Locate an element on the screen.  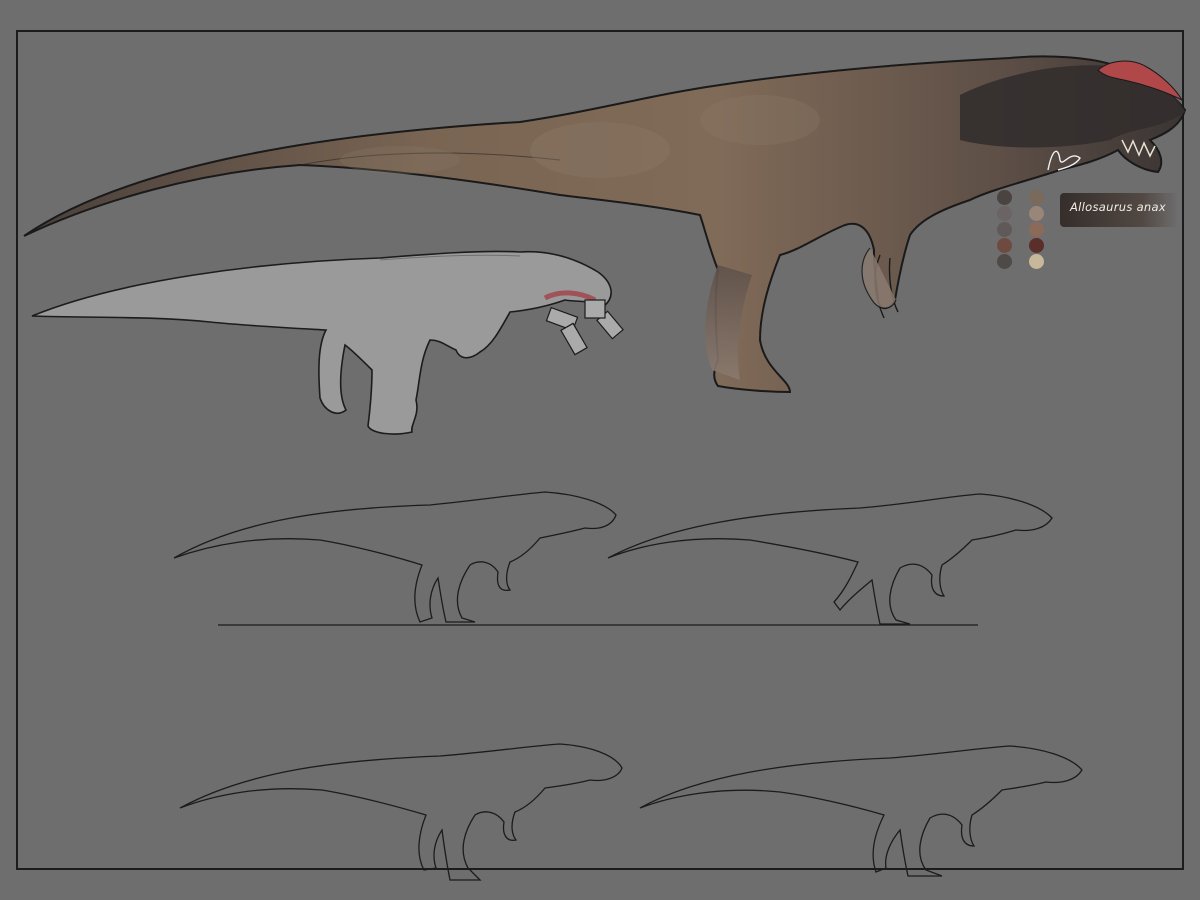
species-label: Allosaurus anax is located at coordinates (1118, 207).